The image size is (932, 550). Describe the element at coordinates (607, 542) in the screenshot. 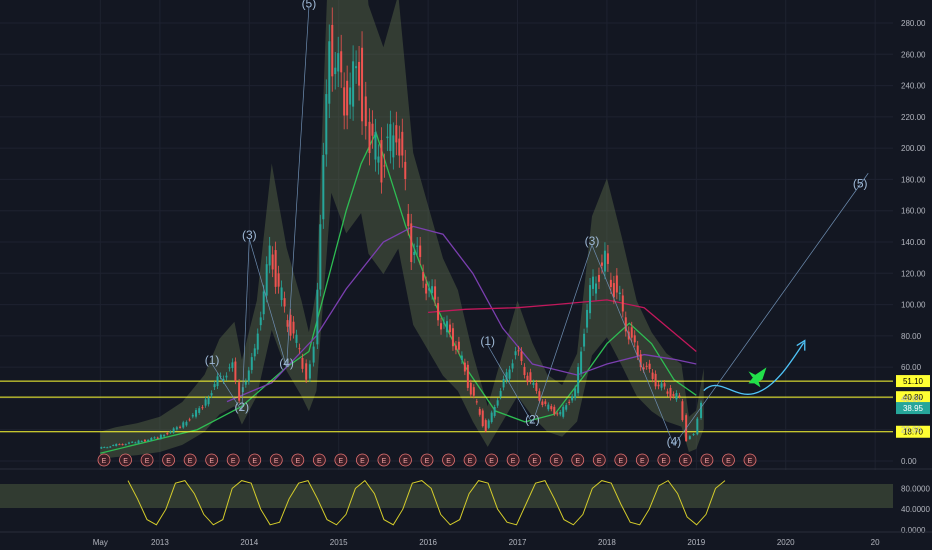

I see `x-tick-label: 2018` at that location.